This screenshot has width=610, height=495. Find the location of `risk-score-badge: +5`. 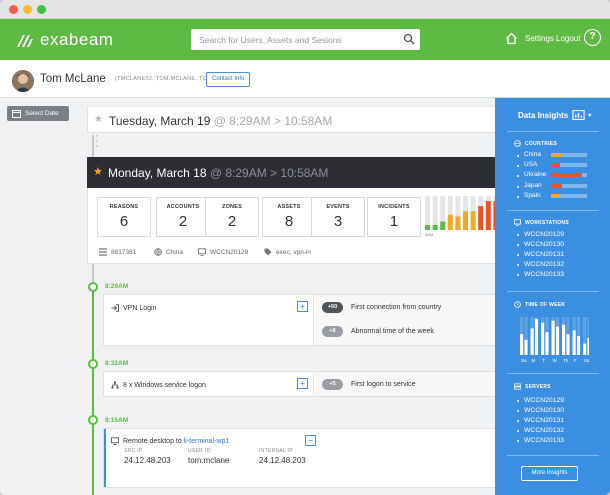

risk-score-badge: +5 is located at coordinates (332, 384).